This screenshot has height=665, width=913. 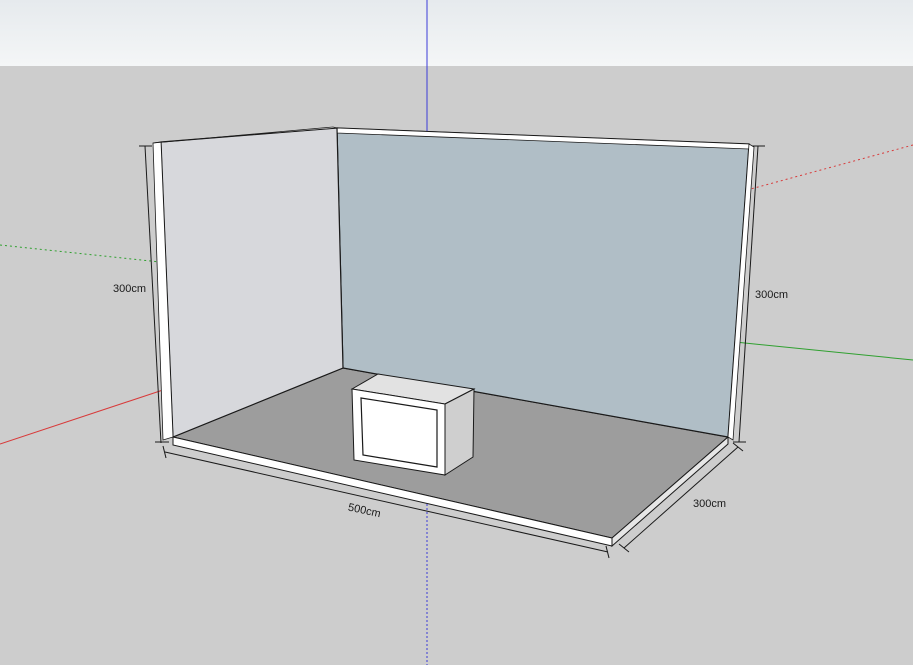 I want to click on cabinet-model, so click(x=413, y=424).